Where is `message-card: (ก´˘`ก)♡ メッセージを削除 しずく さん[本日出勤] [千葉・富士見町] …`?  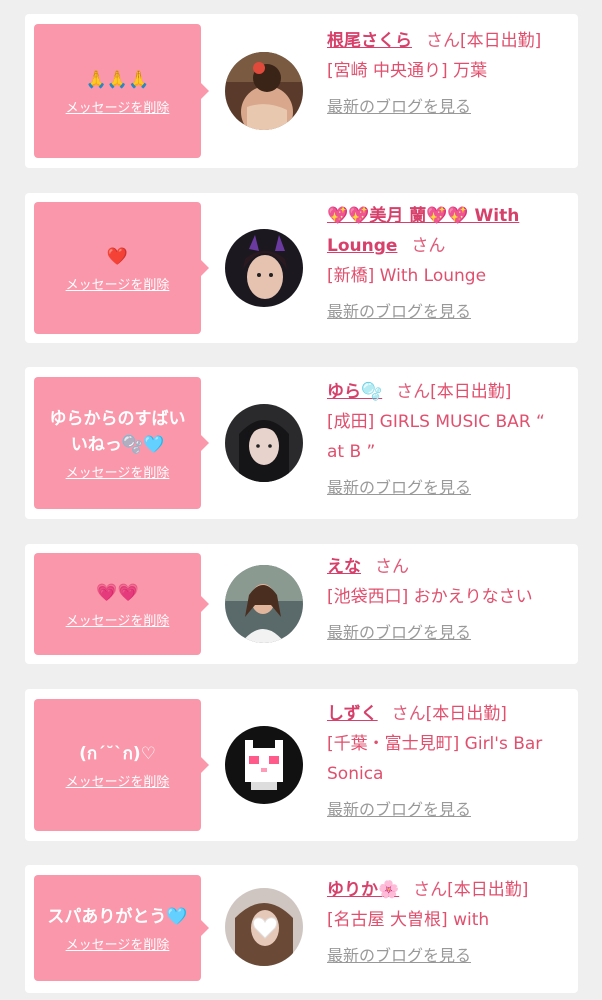 message-card: (ก´˘`ก)♡ メッセージを削除 しずく さん[本日出勤] [千葉・富士見町] … is located at coordinates (301, 765).